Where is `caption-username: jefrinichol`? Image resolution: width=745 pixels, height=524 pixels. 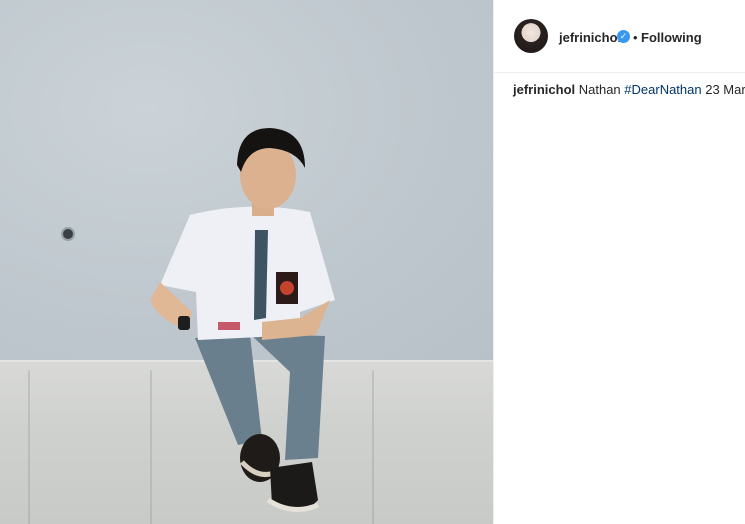
caption-username: jefrinichol is located at coordinates (544, 89).